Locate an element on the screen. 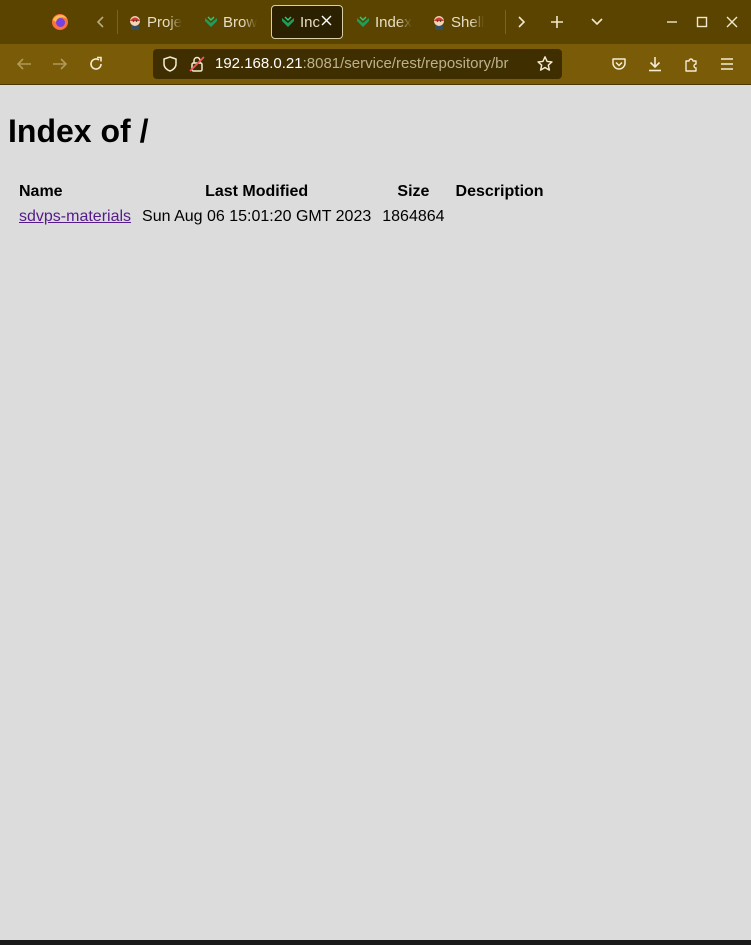  downloads-button is located at coordinates (655, 64).